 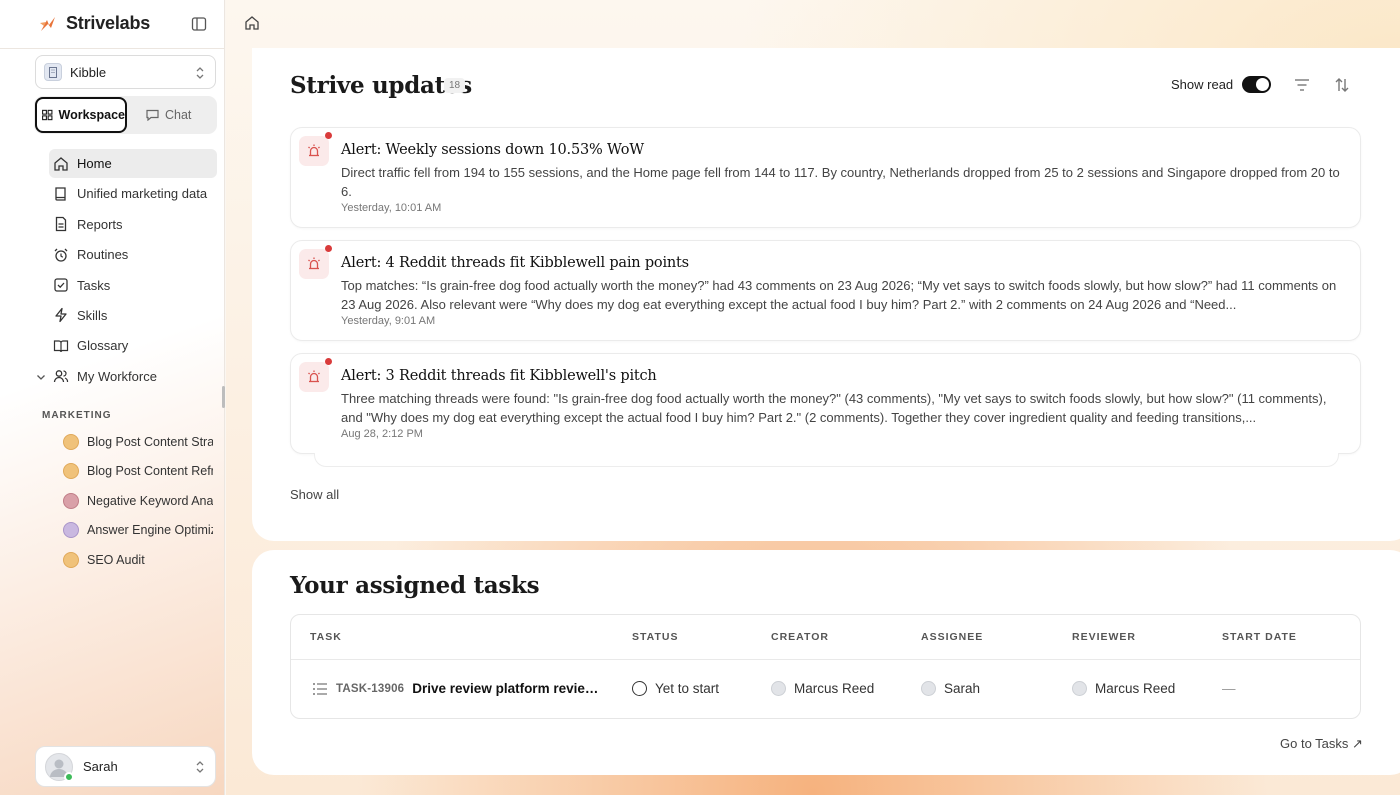 What do you see at coordinates (415, 585) in the screenshot?
I see `tasks-title: Your assigned tasks` at bounding box center [415, 585].